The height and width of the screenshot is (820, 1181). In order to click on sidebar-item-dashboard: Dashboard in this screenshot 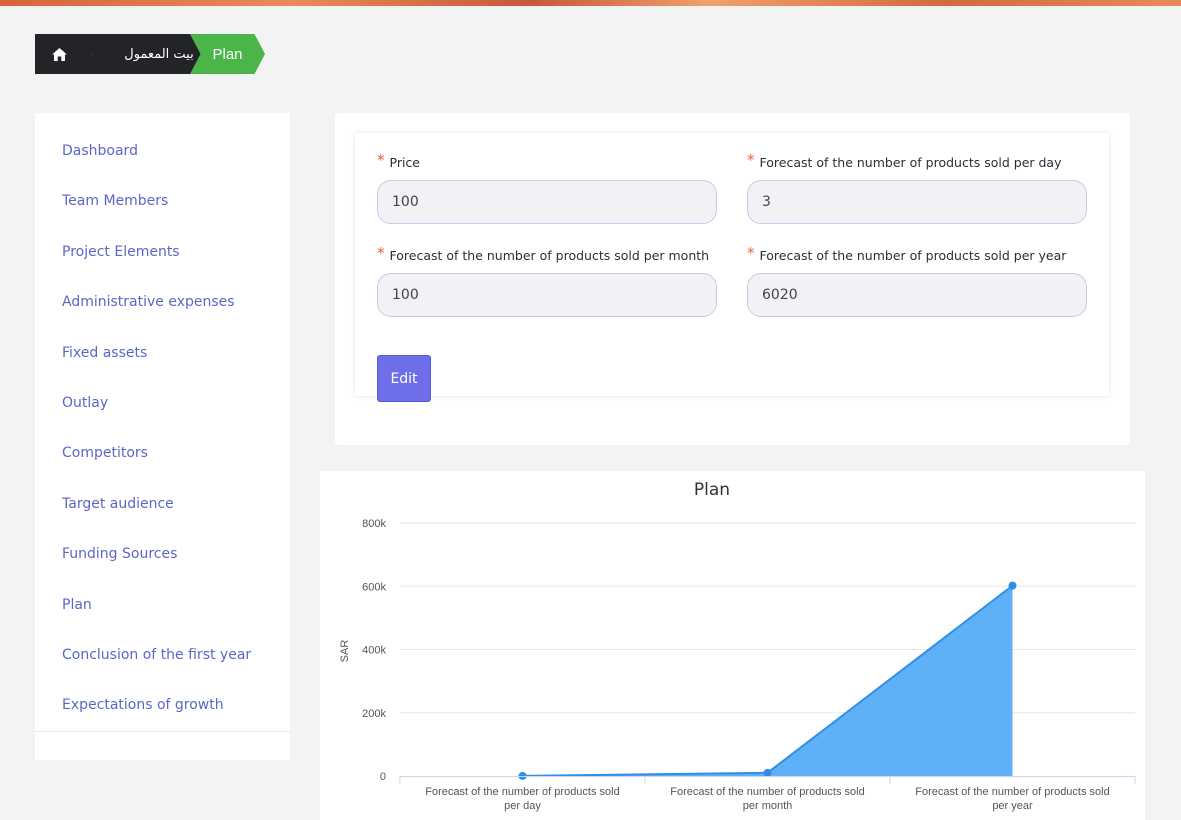, I will do `click(162, 164)`.